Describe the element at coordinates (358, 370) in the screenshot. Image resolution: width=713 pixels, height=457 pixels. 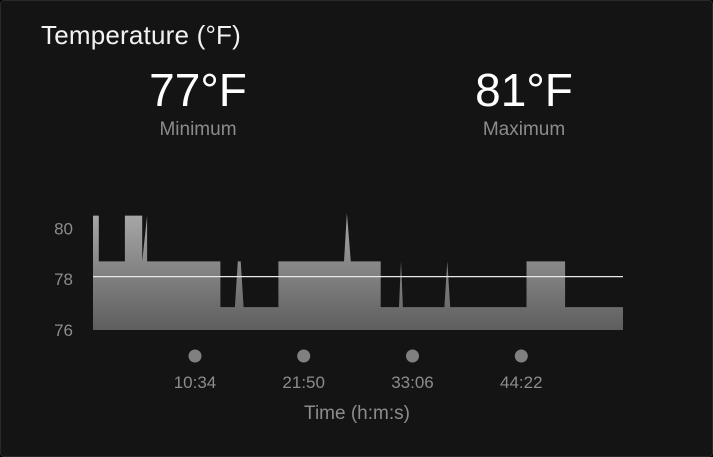
I see `x-axis: 10:34 21:50 33:06 44:22` at that location.